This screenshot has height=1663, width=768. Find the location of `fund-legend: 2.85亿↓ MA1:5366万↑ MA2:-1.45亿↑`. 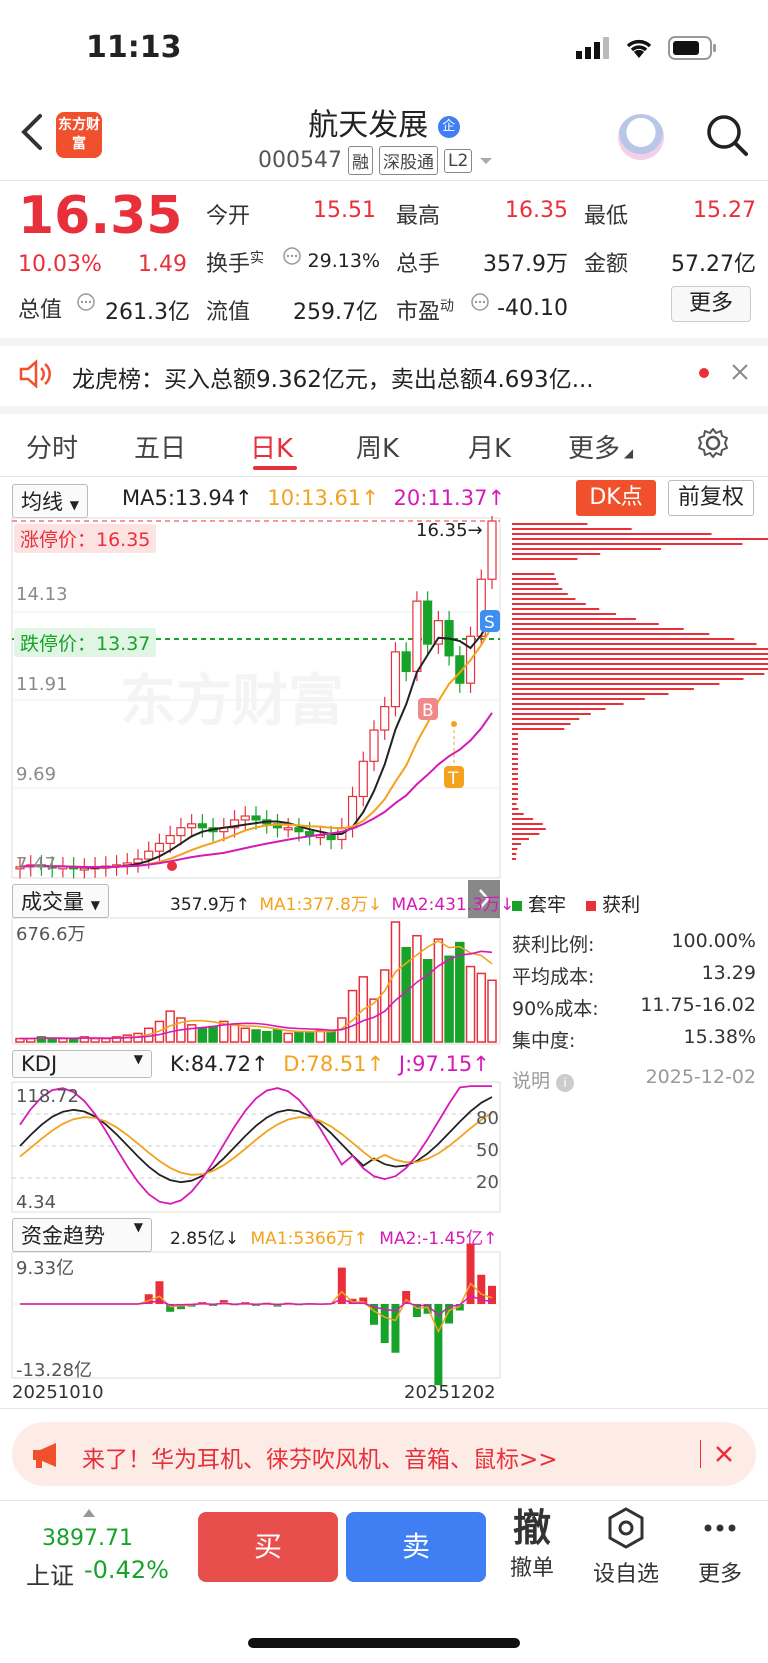

fund-legend: 2.85亿↓ MA1:5366万↑ MA2:-1.45亿↑ is located at coordinates (334, 1239).